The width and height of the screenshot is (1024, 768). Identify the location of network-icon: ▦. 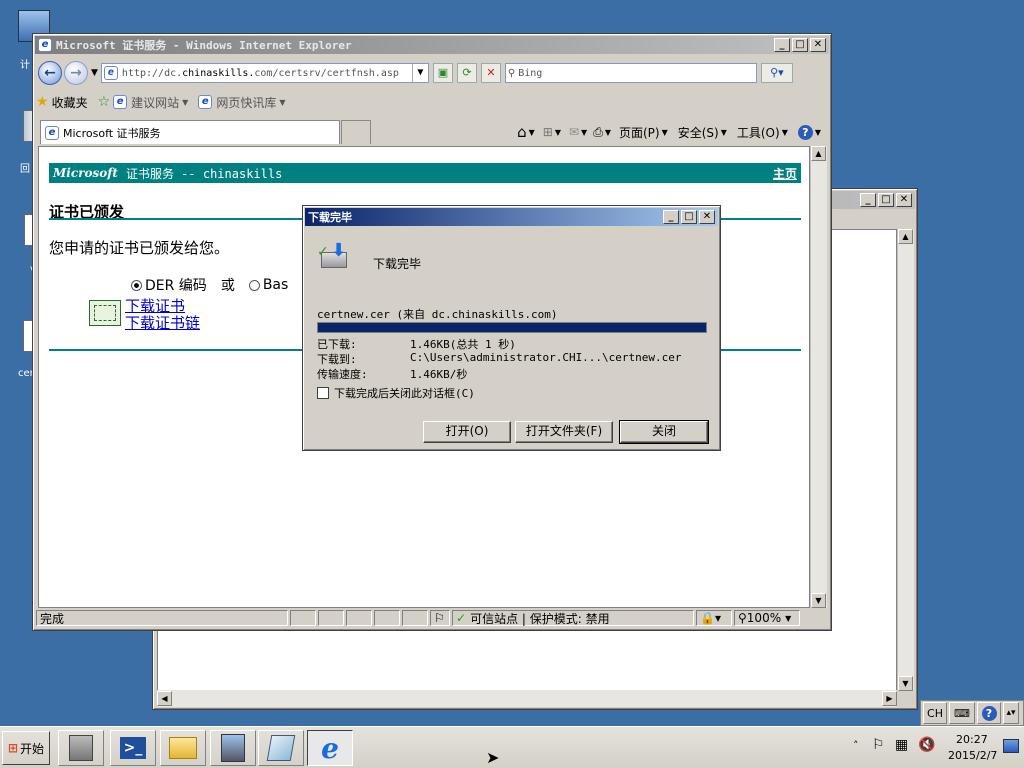
(901, 745).